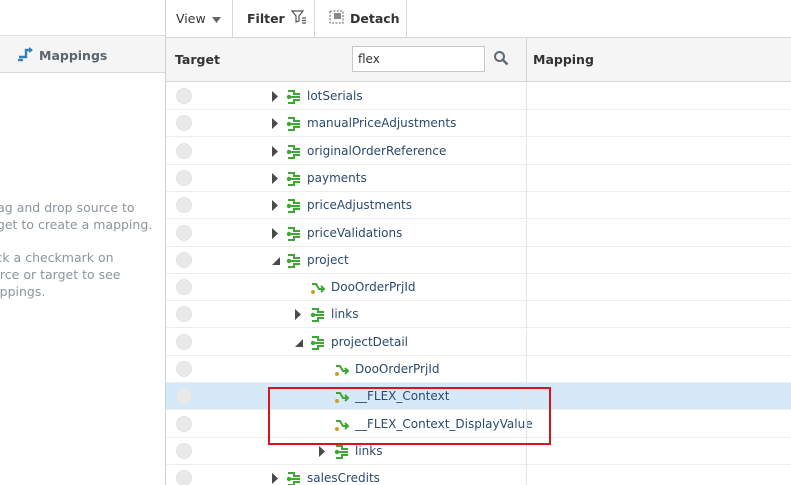 The image size is (791, 485). Describe the element at coordinates (478, 205) in the screenshot. I see `tree-row: priceAdjustments` at that location.